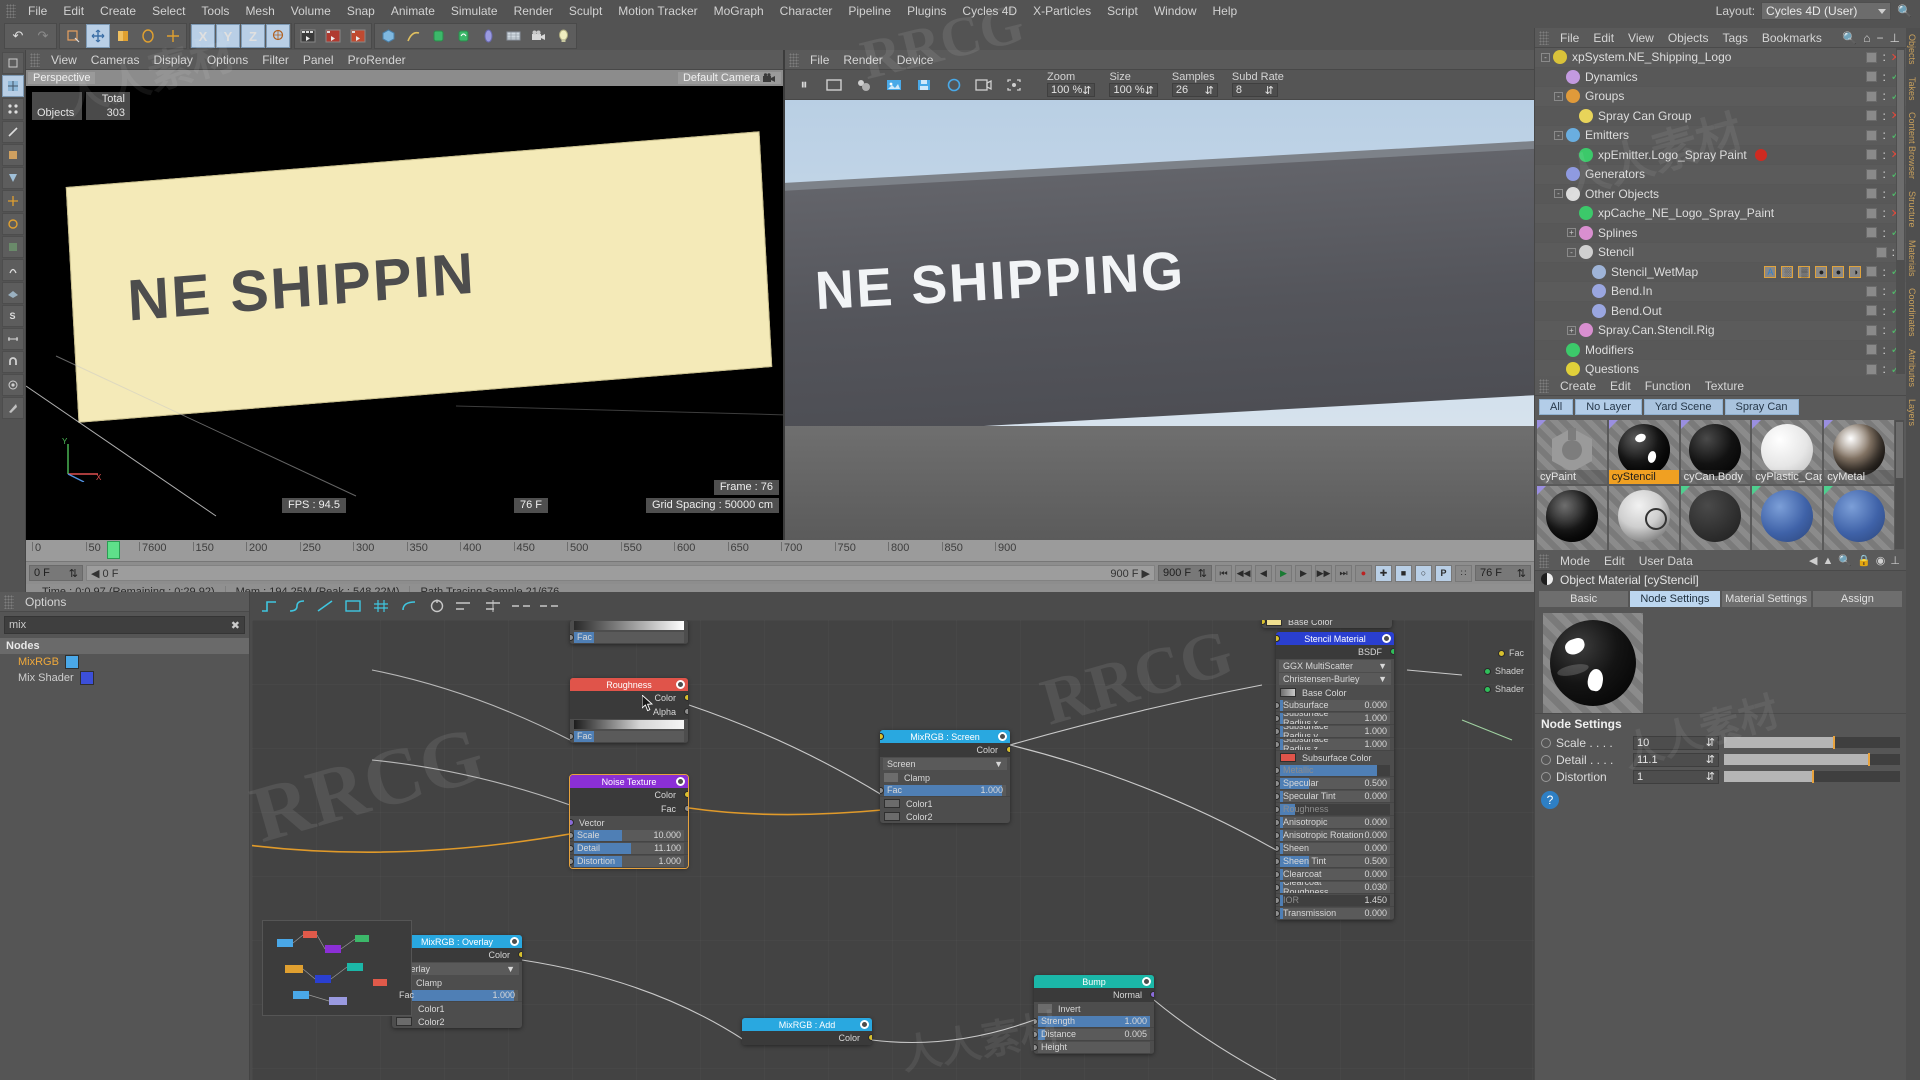 The image size is (1920, 1080). I want to click on node-param-field: Subsurface 0.000, so click(1335, 705).